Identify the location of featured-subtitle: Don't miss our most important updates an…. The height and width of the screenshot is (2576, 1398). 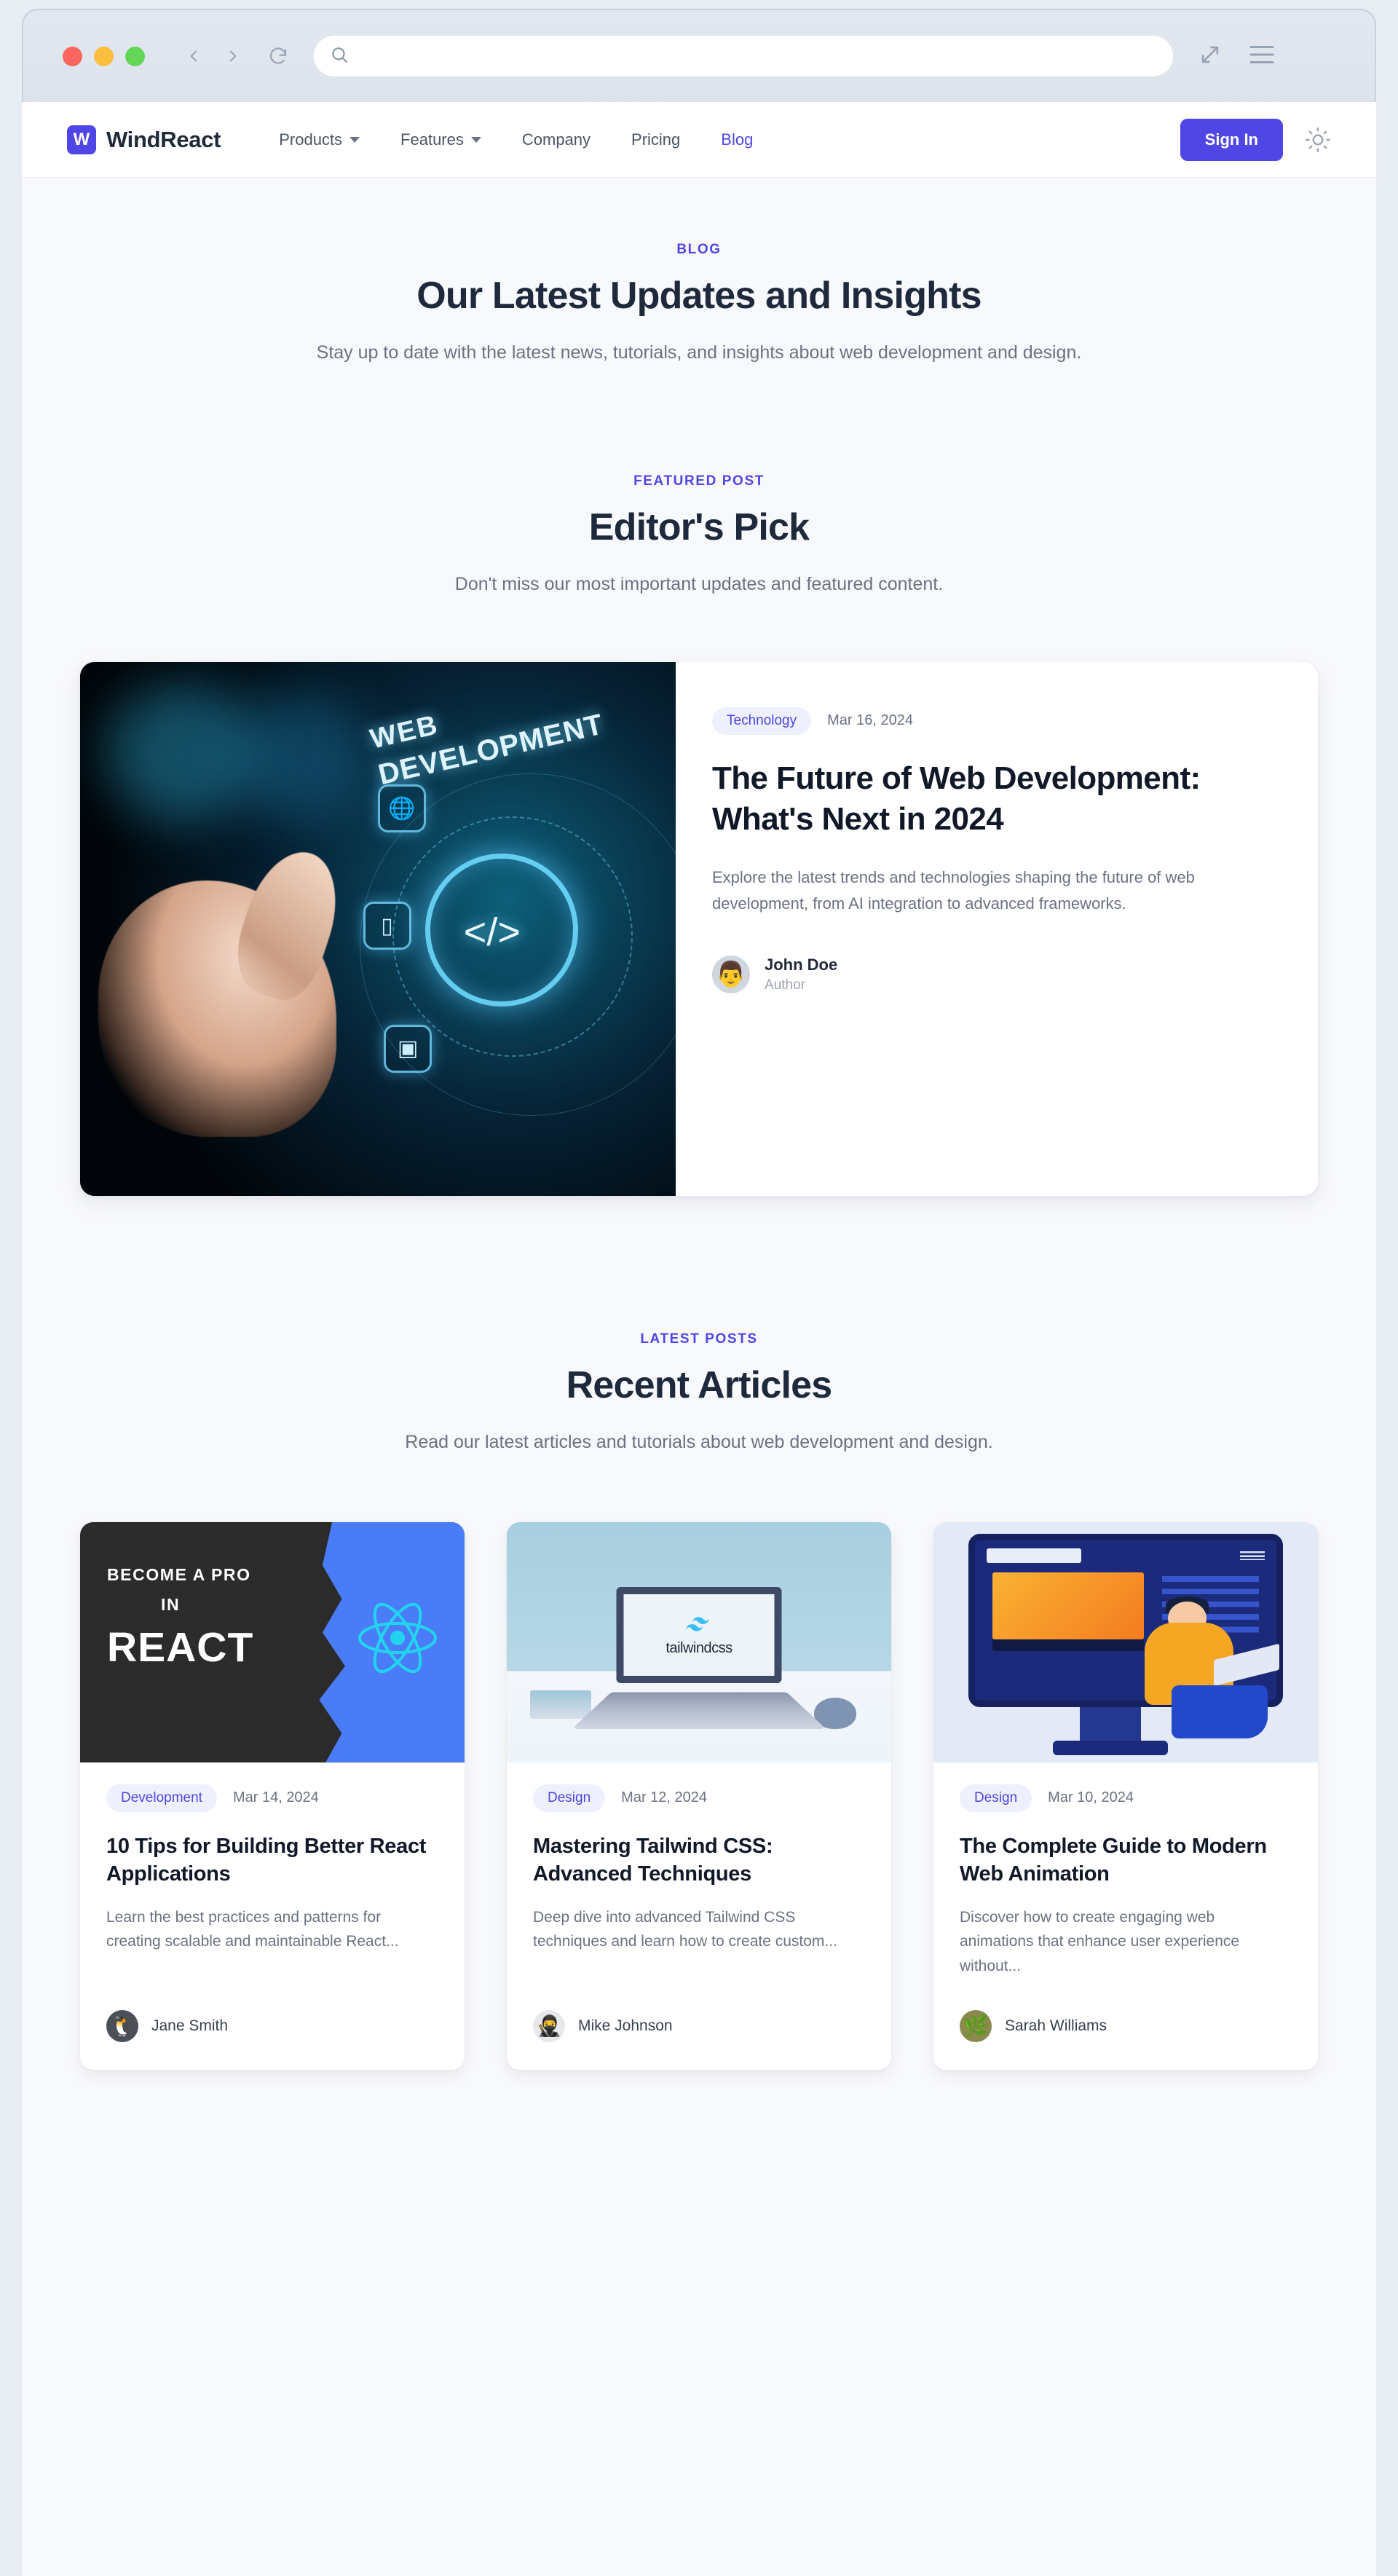
(699, 584).